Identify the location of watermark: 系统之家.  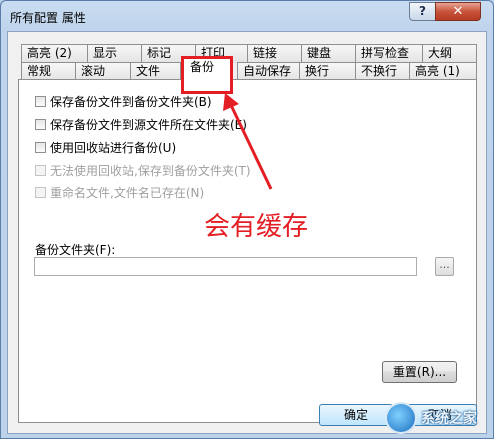
(439, 418).